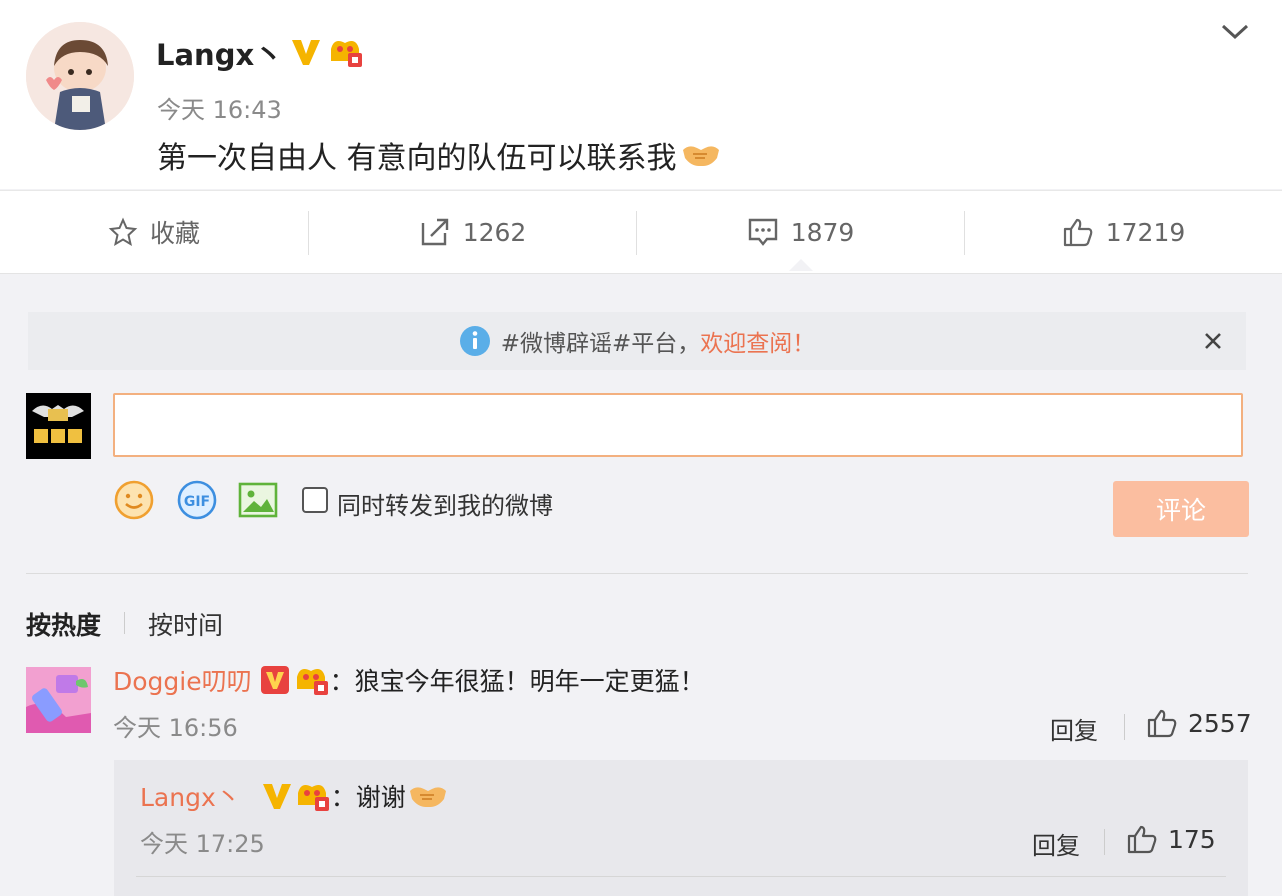 The width and height of the screenshot is (1282, 896). What do you see at coordinates (294, 796) in the screenshot?
I see `reply-header: Langx丶 ：谢谢` at bounding box center [294, 796].